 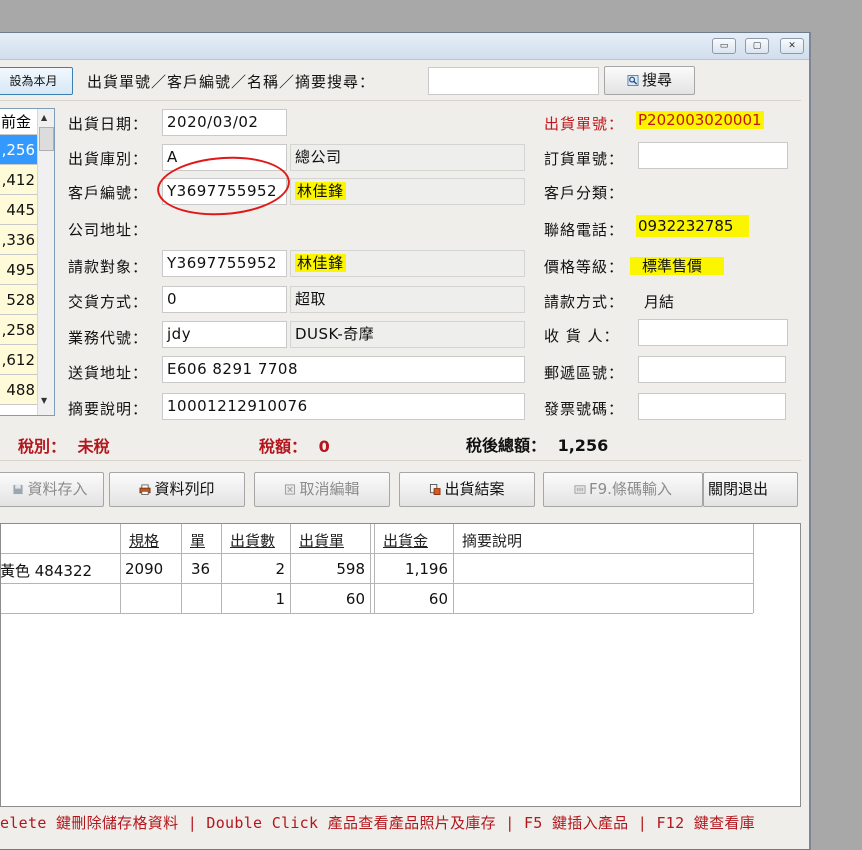 I want to click on tax-amount-value: 0, so click(x=324, y=446).